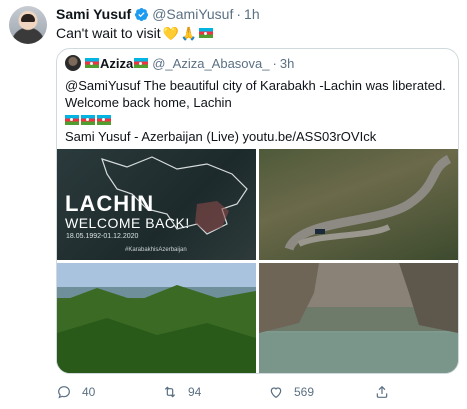 Image resolution: width=467 pixels, height=409 pixels. What do you see at coordinates (291, 392) in the screenshot?
I see `like-button: 569` at bounding box center [291, 392].